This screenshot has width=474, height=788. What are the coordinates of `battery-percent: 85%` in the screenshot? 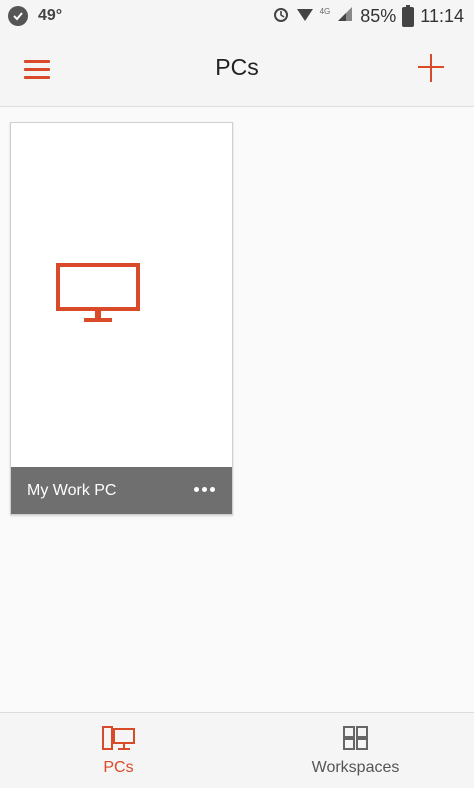 It's located at (378, 16).